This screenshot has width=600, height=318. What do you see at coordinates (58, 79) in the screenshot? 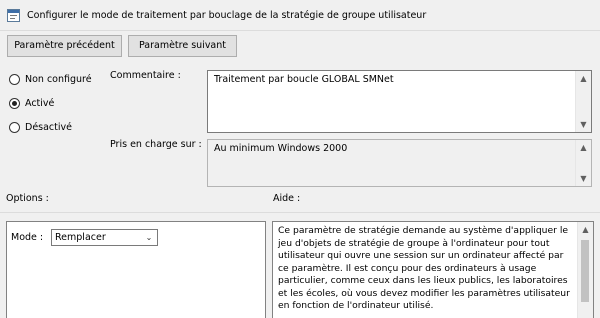
I see `radio-not-configured-label: Non configuré` at bounding box center [58, 79].